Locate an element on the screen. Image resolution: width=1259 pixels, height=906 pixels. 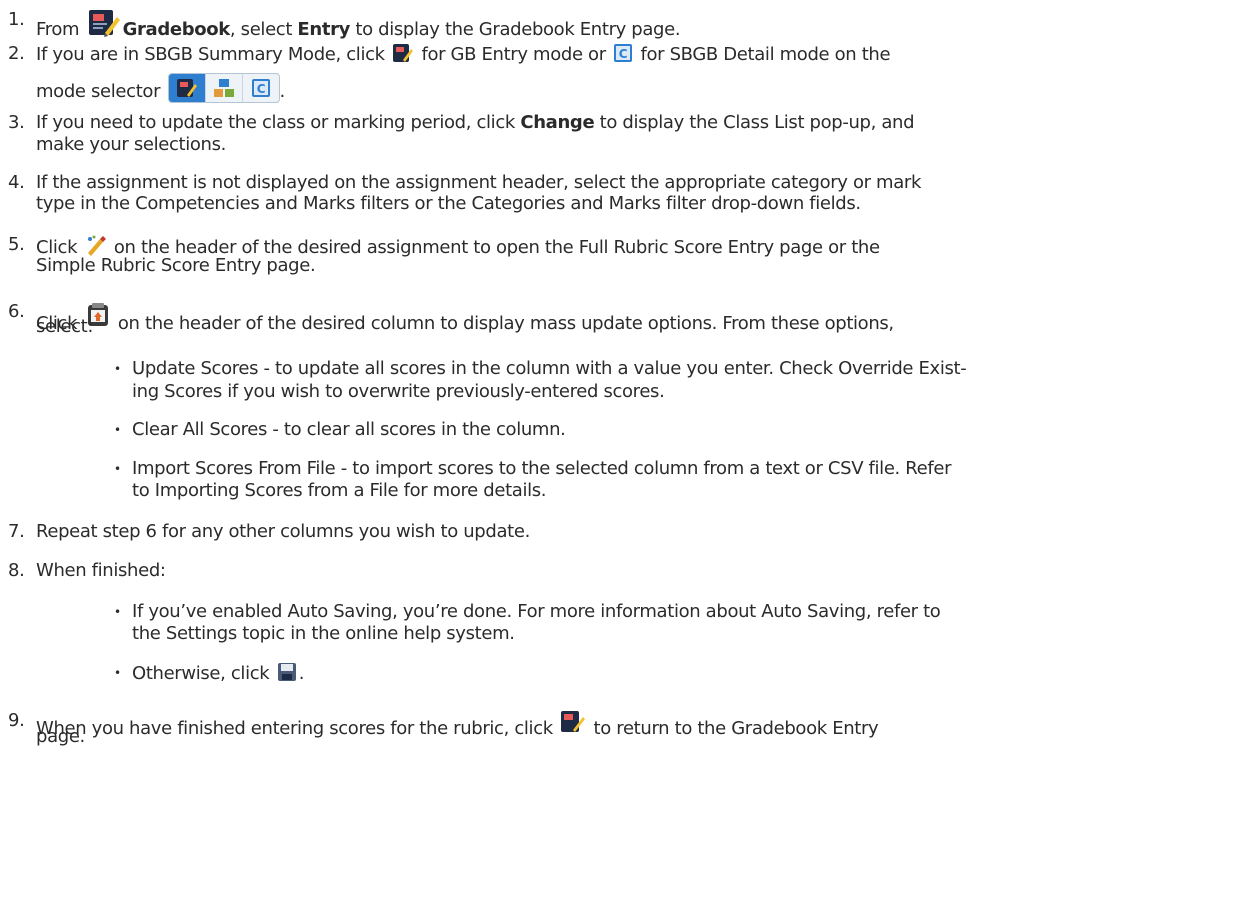
step-number: 7. is located at coordinates (16, 531).